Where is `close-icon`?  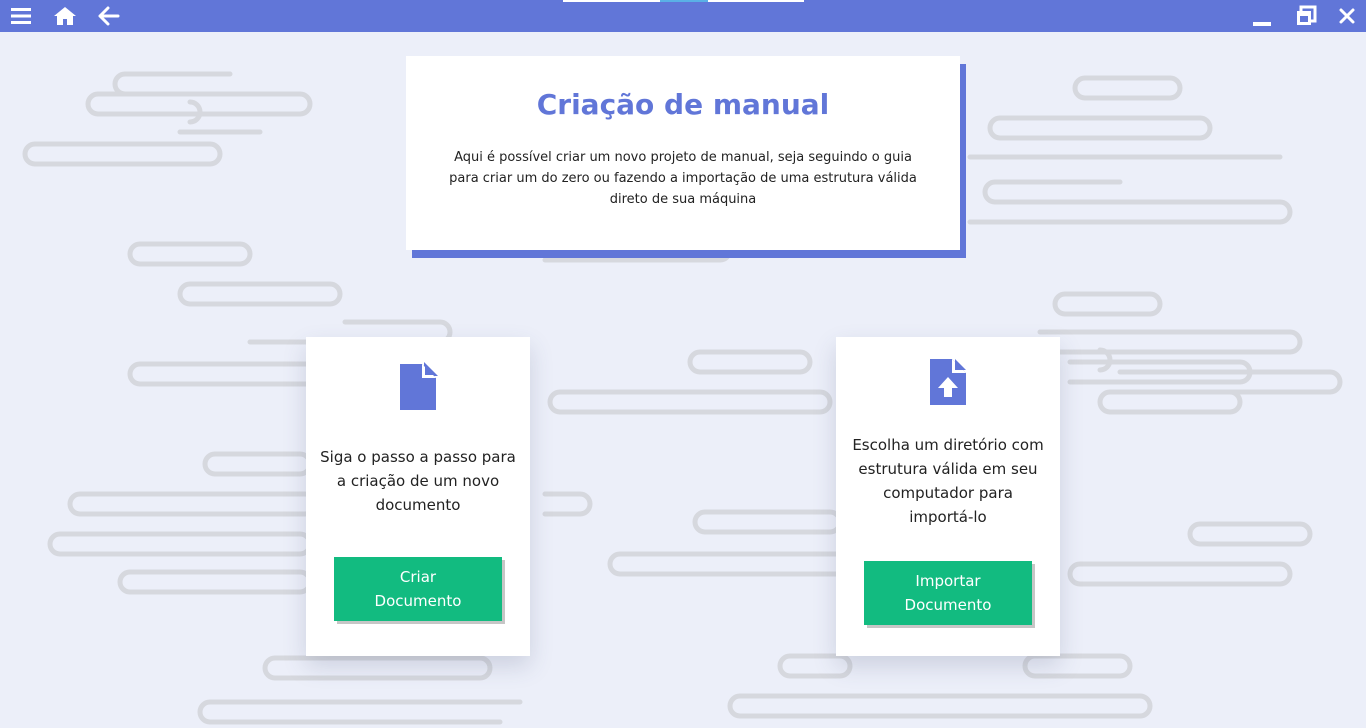
close-icon is located at coordinates (1347, 16).